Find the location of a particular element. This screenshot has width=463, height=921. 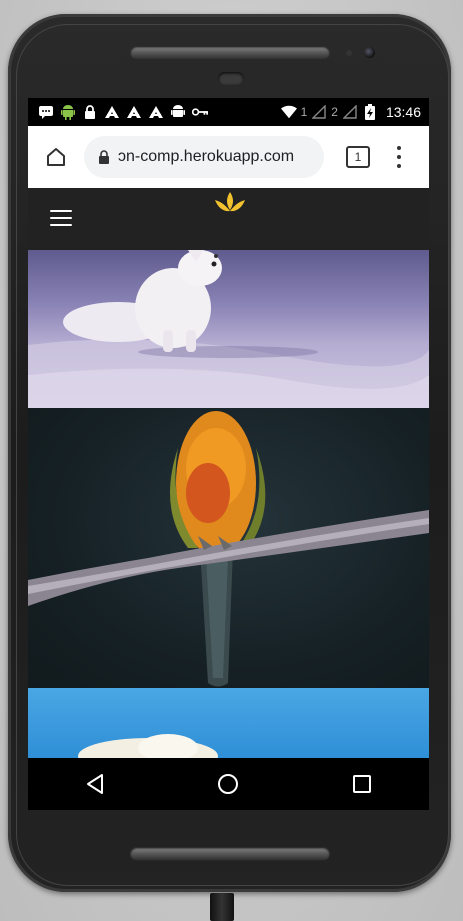

lock-icon is located at coordinates (104, 157).